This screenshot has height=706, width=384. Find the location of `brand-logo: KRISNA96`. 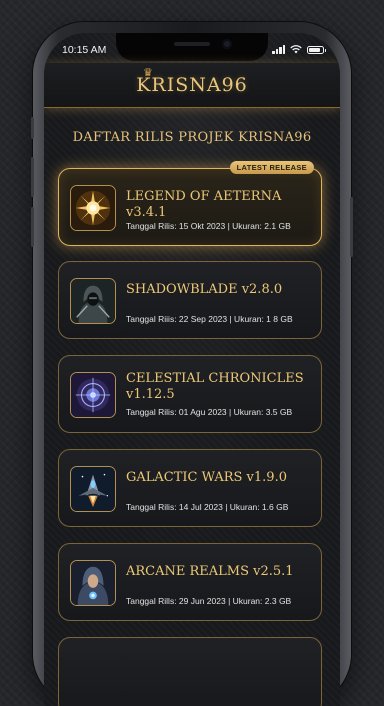

brand-logo: KRISNA96 is located at coordinates (192, 85).